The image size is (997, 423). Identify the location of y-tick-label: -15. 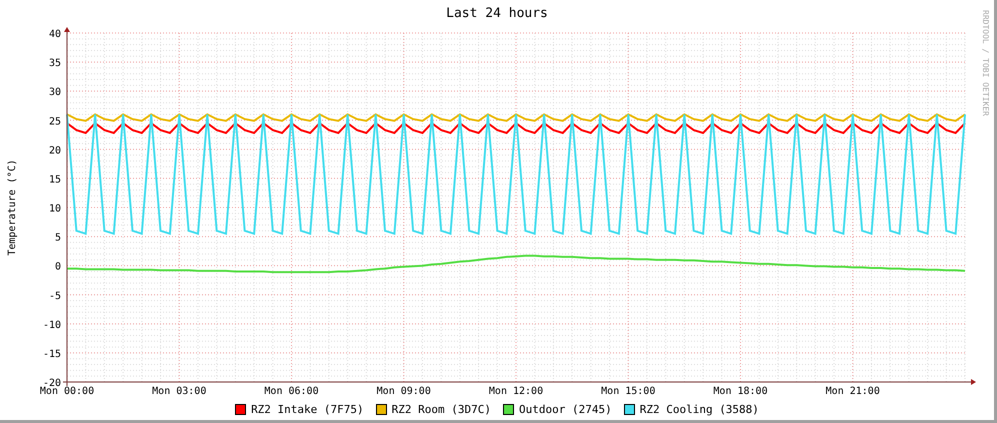
(51, 354).